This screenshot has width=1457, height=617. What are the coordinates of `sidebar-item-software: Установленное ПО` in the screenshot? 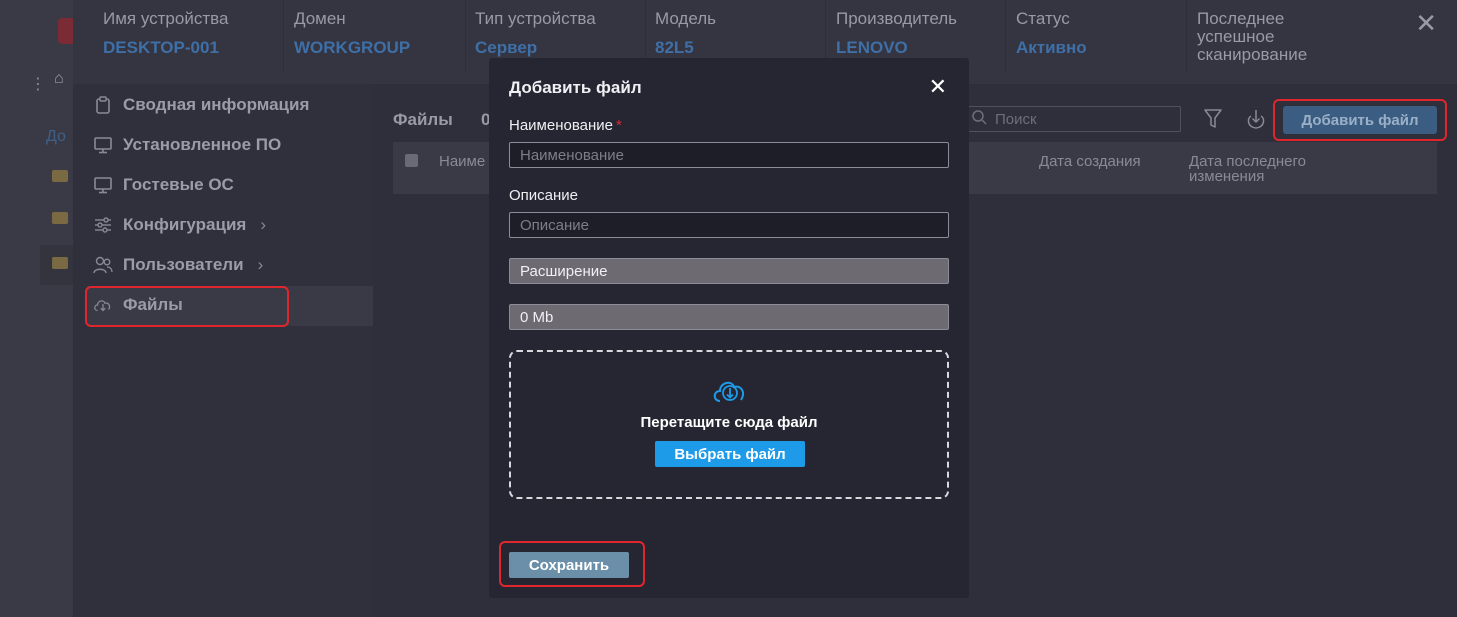 It's located at (187, 145).